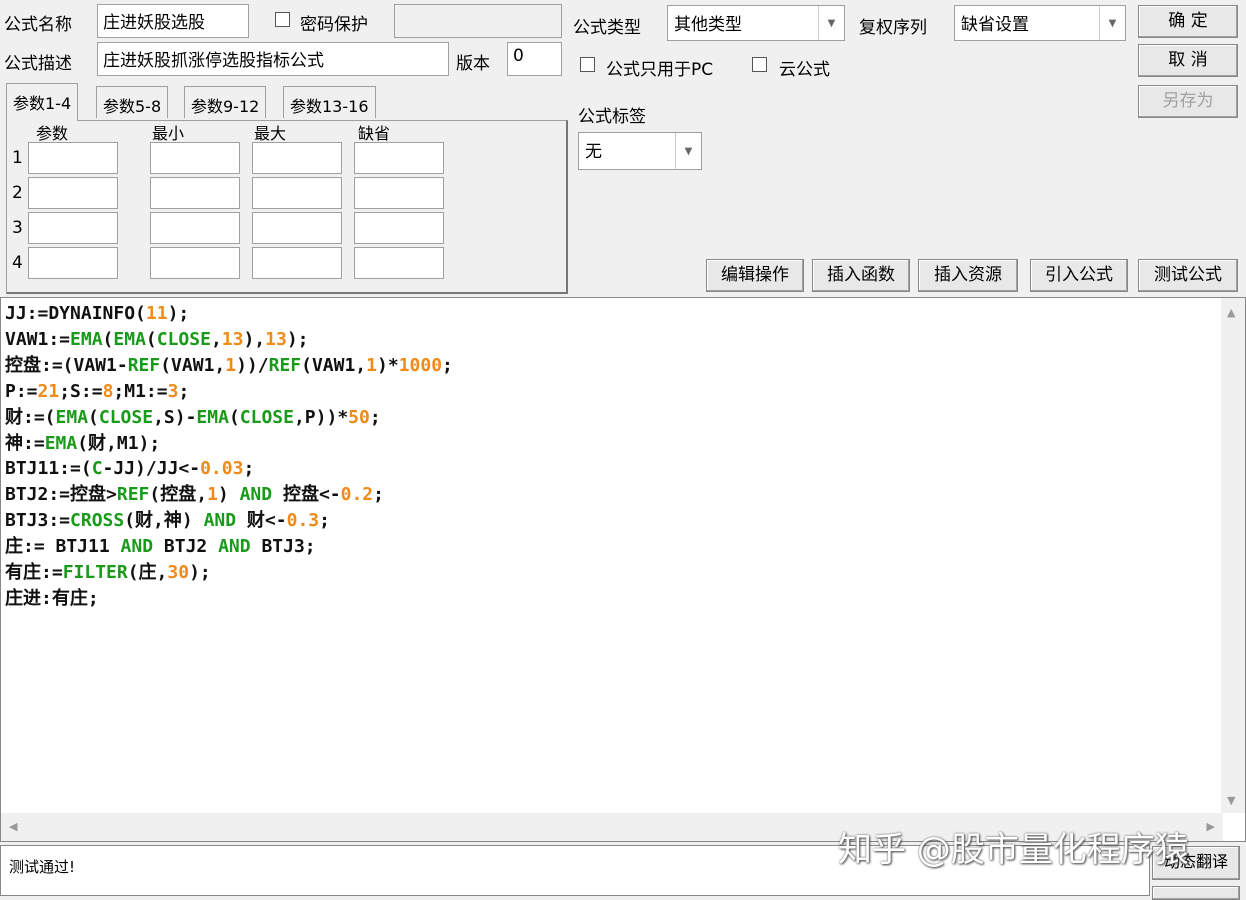  Describe the element at coordinates (374, 133) in the screenshot. I see `default-header: 缺省` at that location.